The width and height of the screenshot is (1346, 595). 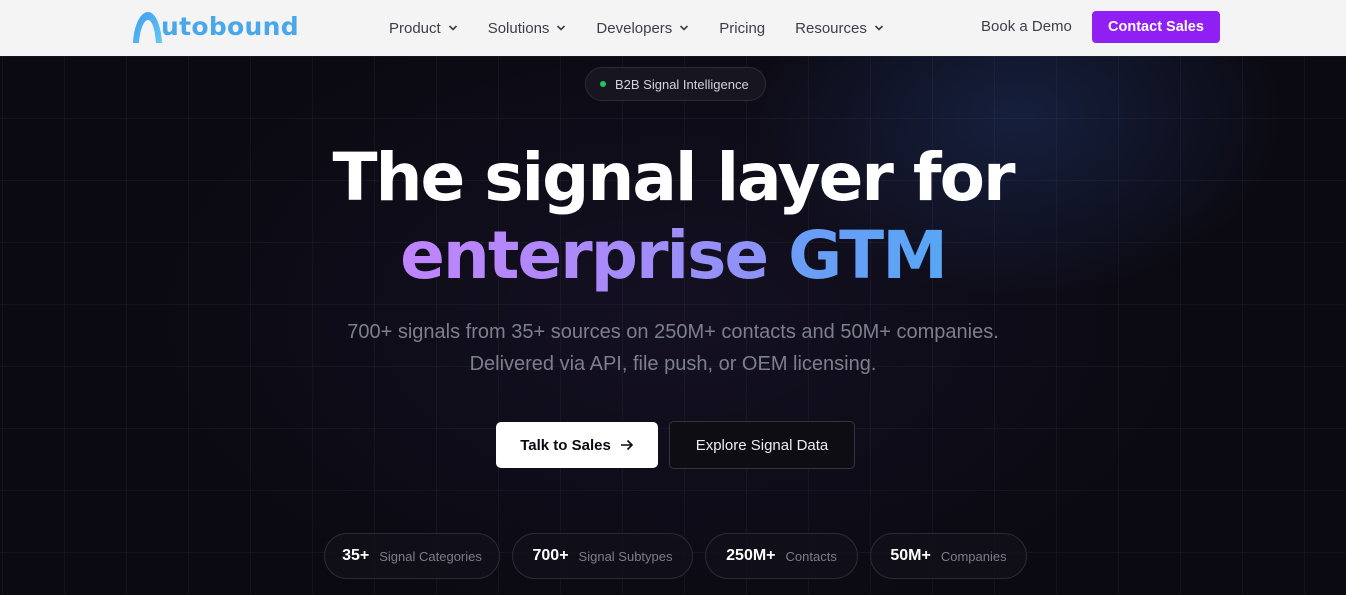 What do you see at coordinates (430, 556) in the screenshot?
I see `stat-label: Signal Categories` at bounding box center [430, 556].